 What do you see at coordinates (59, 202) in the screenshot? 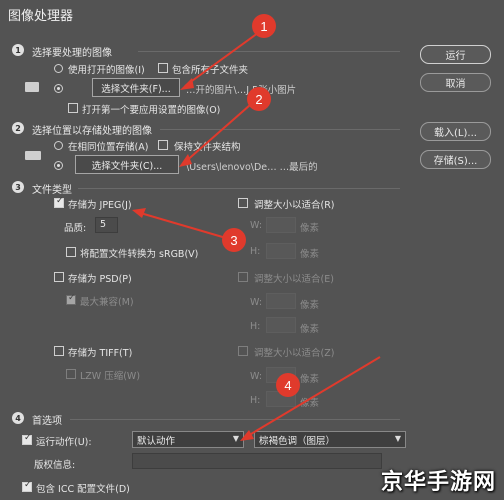
I see `save-jpeg-checkbox` at bounding box center [59, 202].